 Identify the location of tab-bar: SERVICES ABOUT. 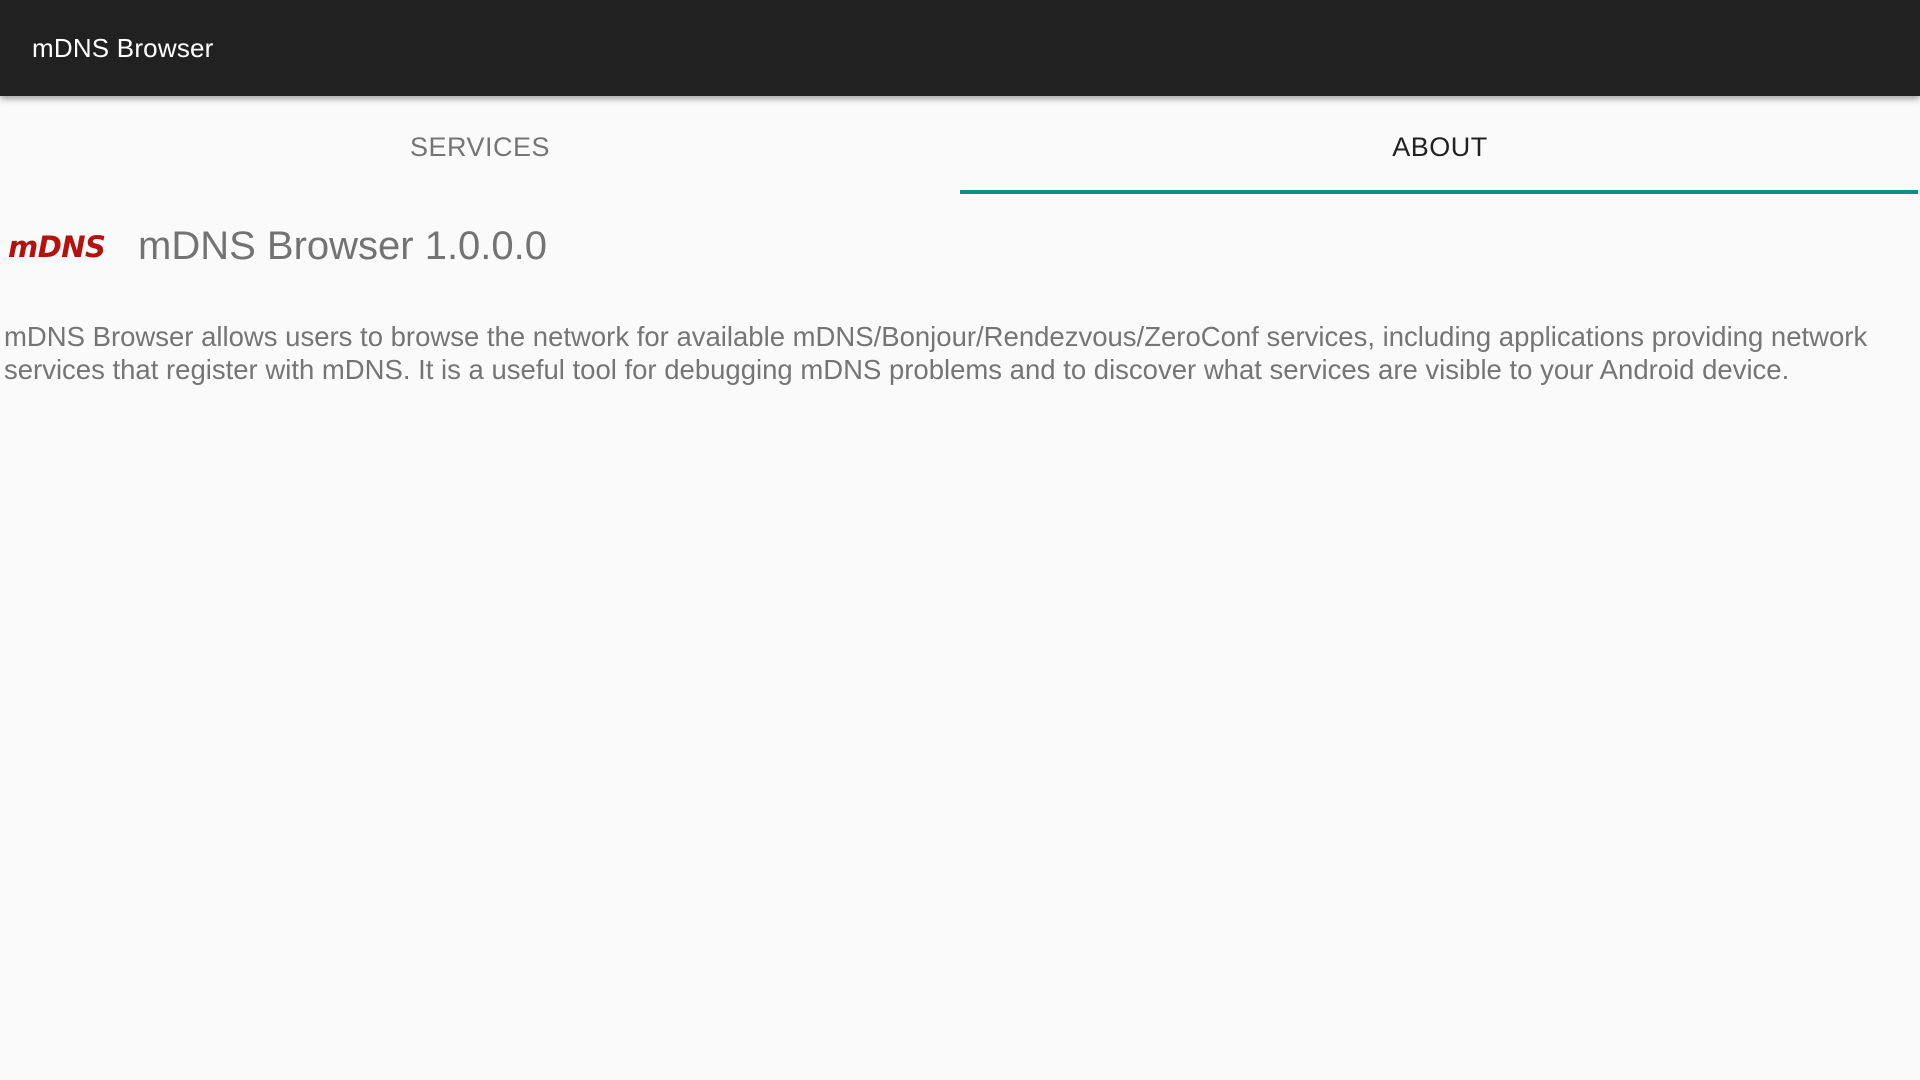
(960, 145).